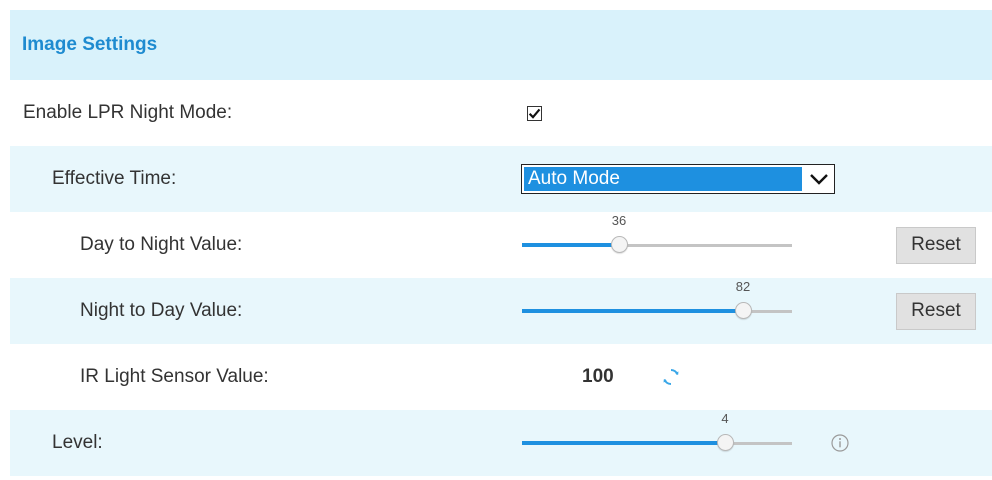 The width and height of the screenshot is (992, 480). I want to click on night-to-day-slider: 82, so click(657, 300).